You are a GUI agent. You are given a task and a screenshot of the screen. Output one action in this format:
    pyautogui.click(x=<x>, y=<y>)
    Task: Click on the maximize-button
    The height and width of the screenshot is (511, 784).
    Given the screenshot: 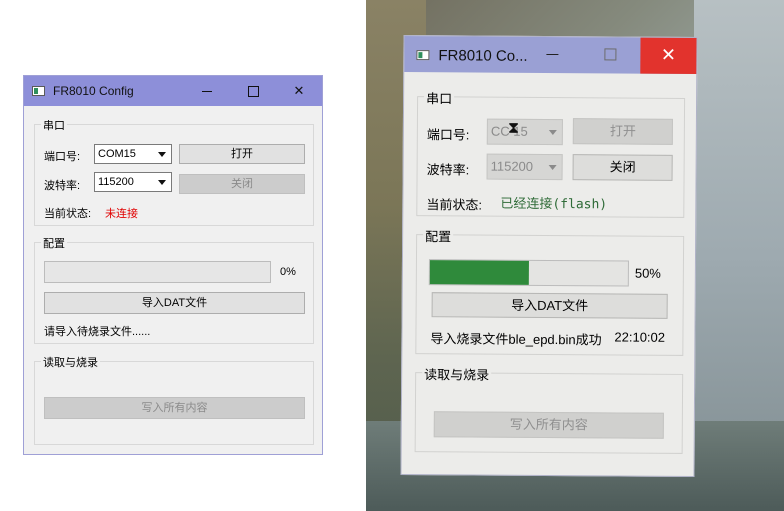 What is the action you would take?
    pyautogui.click(x=253, y=91)
    